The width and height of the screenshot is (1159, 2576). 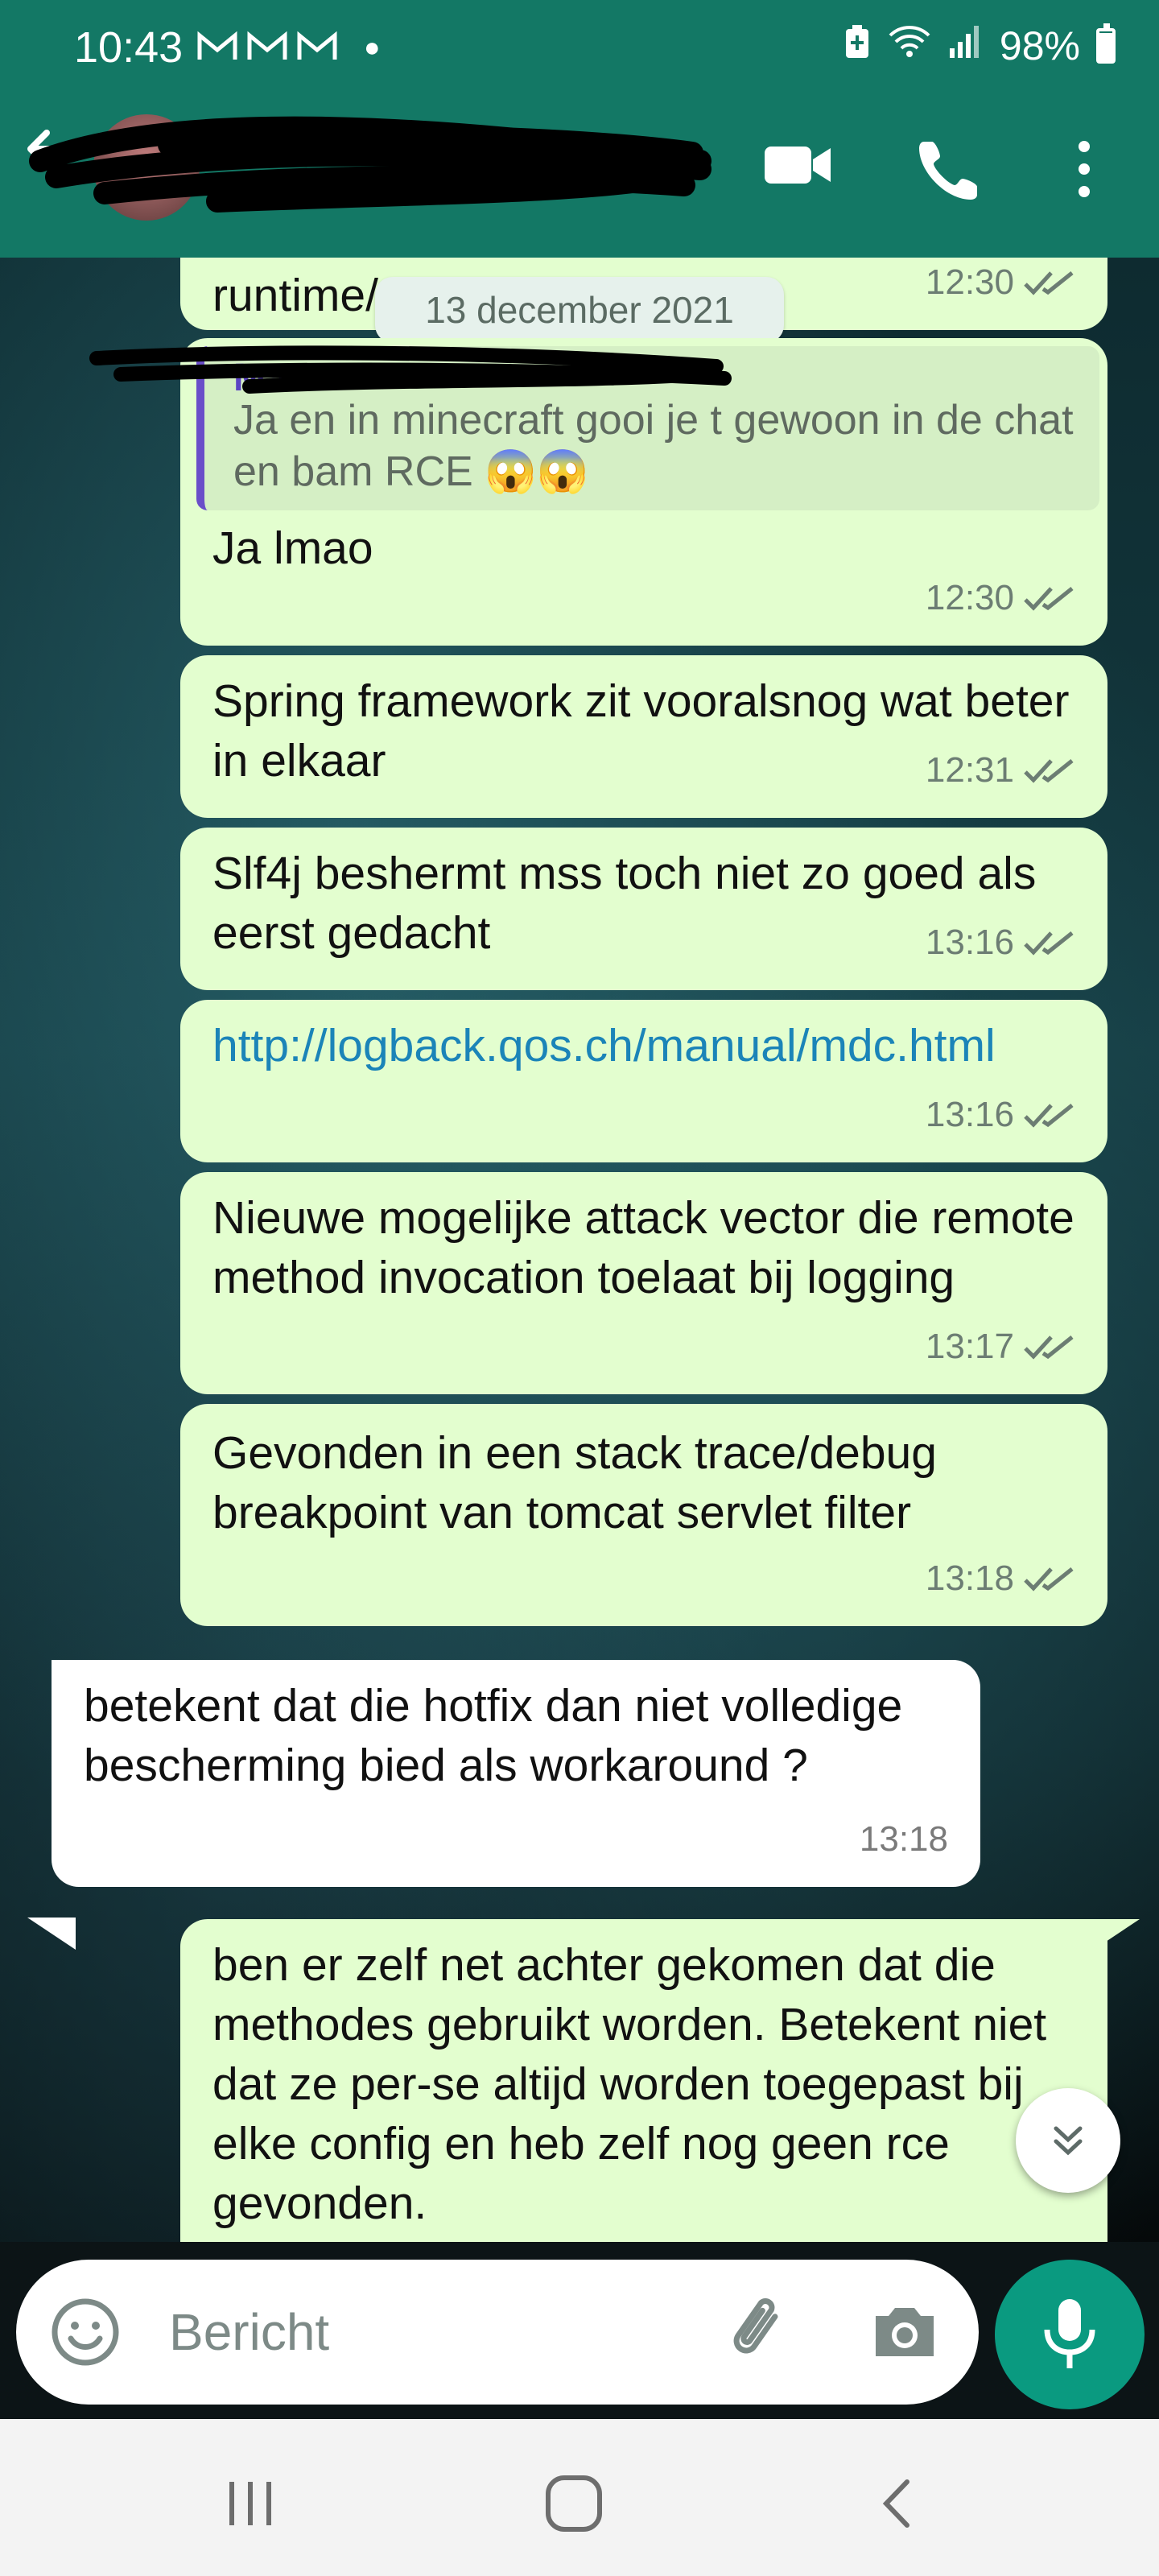 I want to click on battery-saver-icon, so click(x=857, y=46).